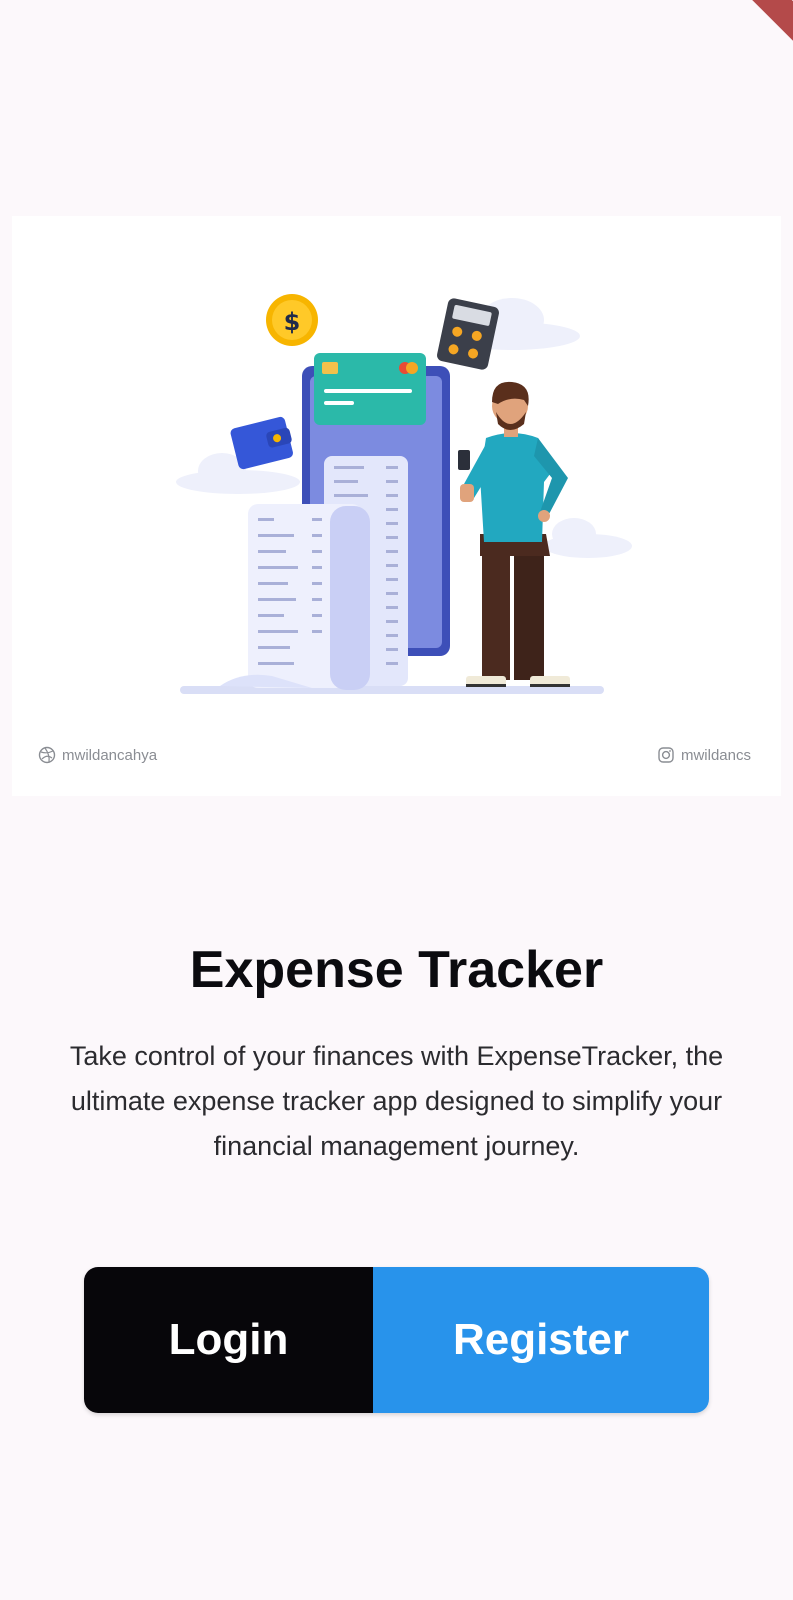  Describe the element at coordinates (715, 755) in the screenshot. I see `credit-right-label: mwildancs` at that location.